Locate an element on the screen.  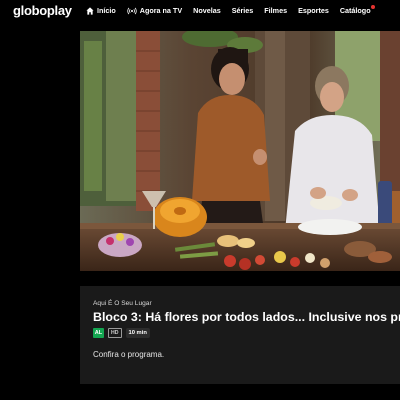
episode-description: Confira o programa. is located at coordinates (129, 354).